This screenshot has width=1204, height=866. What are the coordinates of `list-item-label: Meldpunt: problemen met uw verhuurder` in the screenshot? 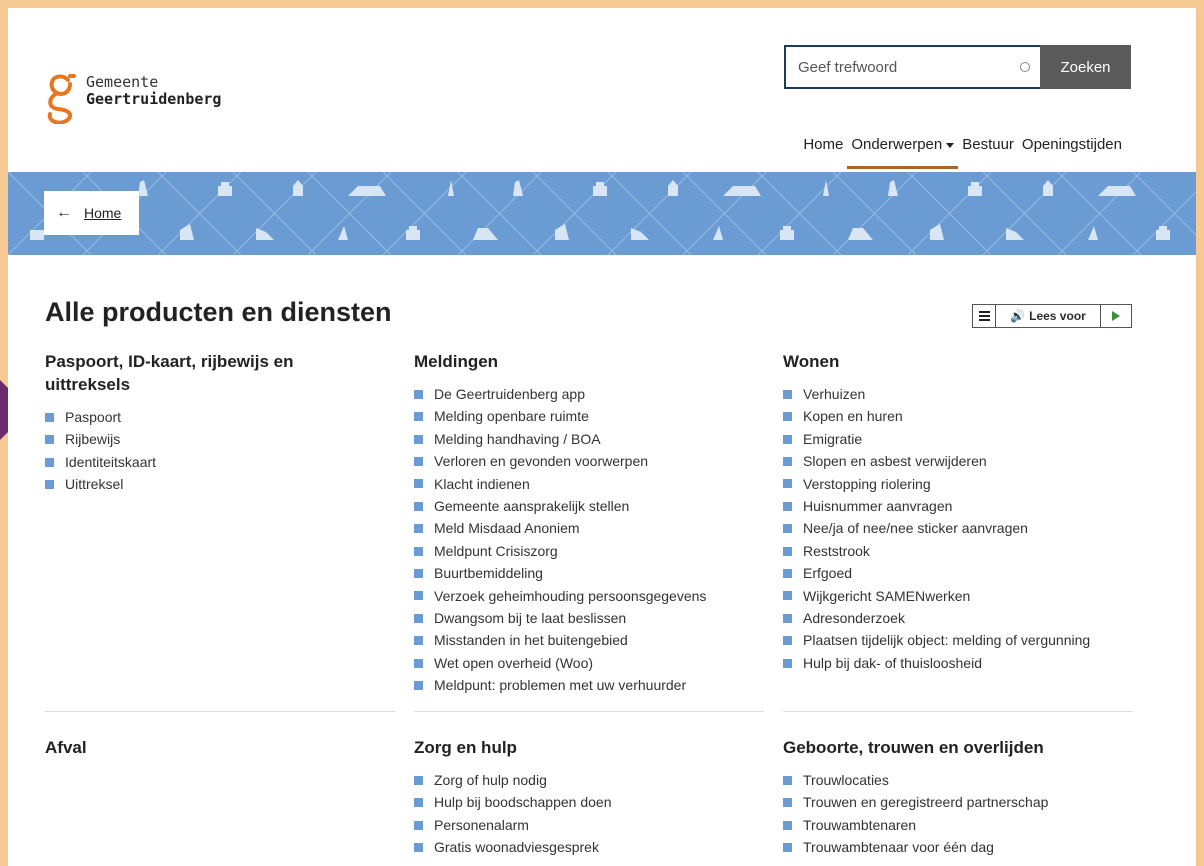 It's located at (560, 685).